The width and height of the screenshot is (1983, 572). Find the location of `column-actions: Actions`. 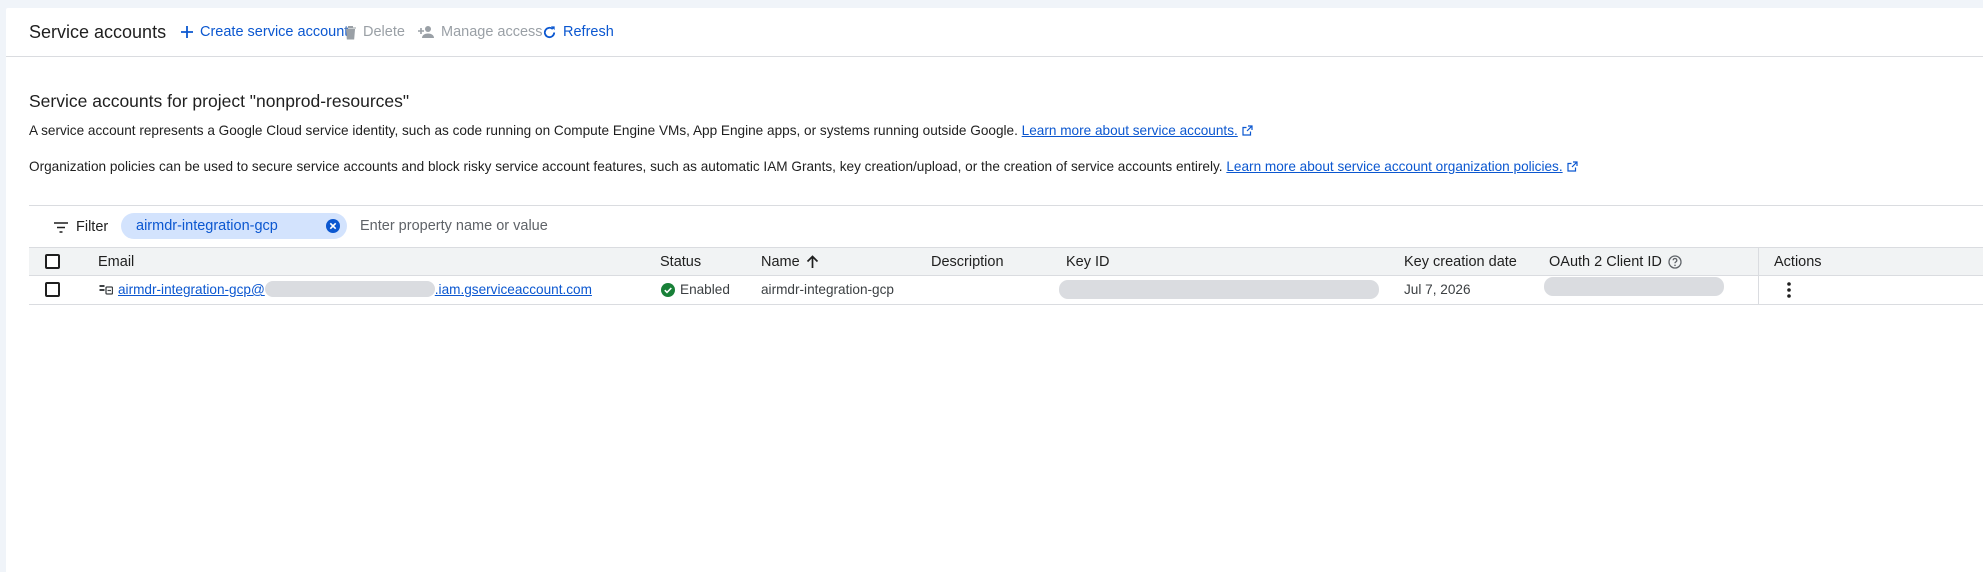

column-actions: Actions is located at coordinates (1798, 262).